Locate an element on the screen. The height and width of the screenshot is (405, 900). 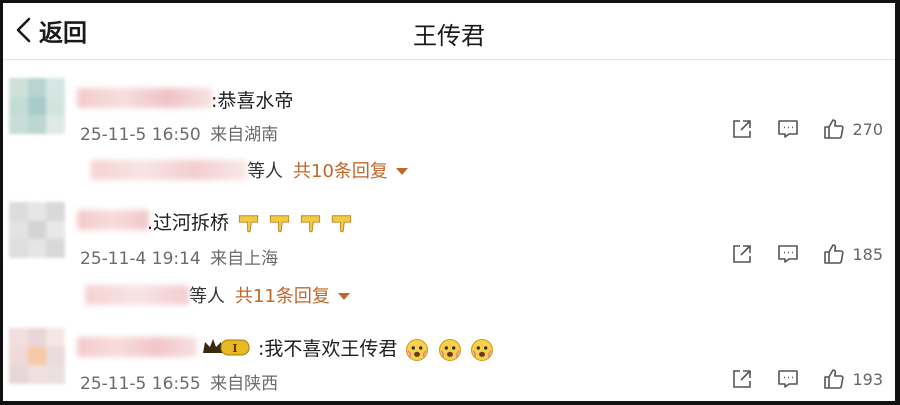
crown-badge: I is located at coordinates (226, 346).